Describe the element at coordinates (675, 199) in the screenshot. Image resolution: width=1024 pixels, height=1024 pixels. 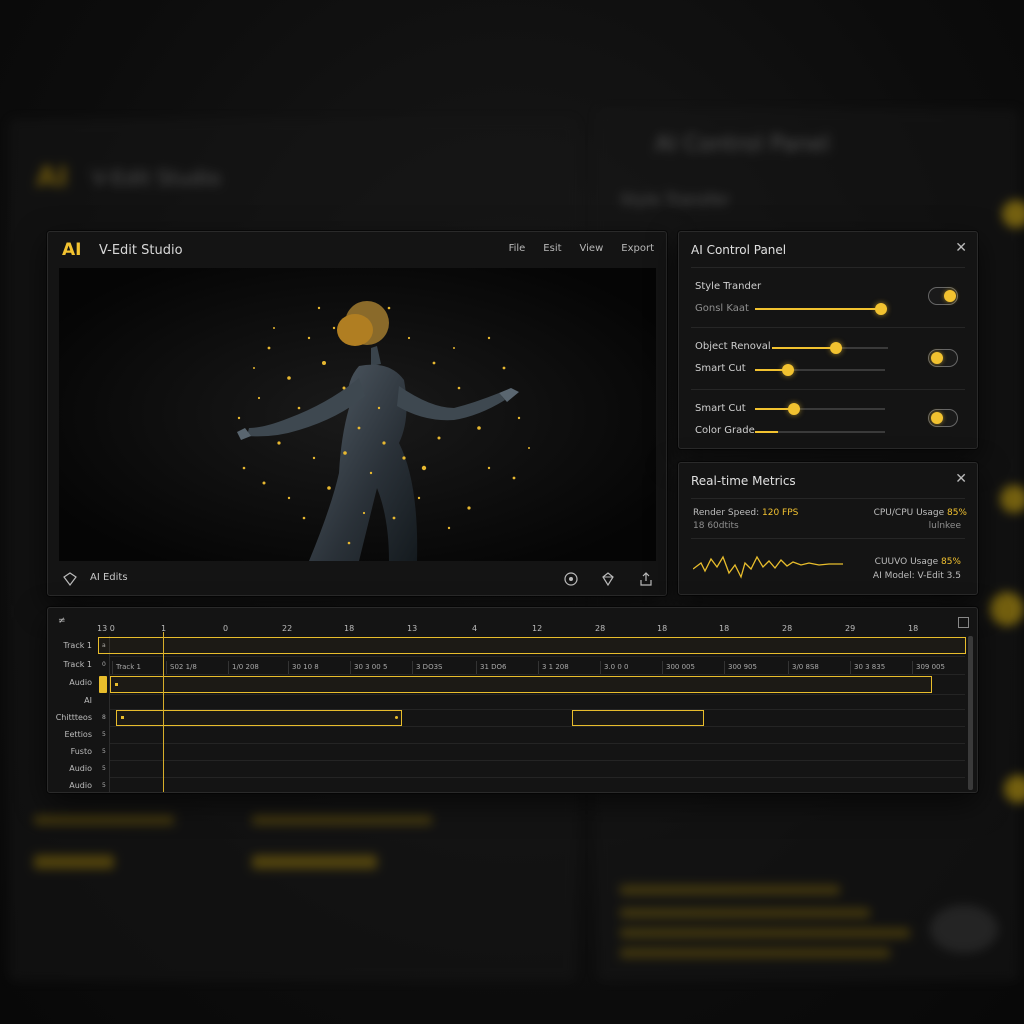
I see `ghost-style-label: Style Transfer` at that location.